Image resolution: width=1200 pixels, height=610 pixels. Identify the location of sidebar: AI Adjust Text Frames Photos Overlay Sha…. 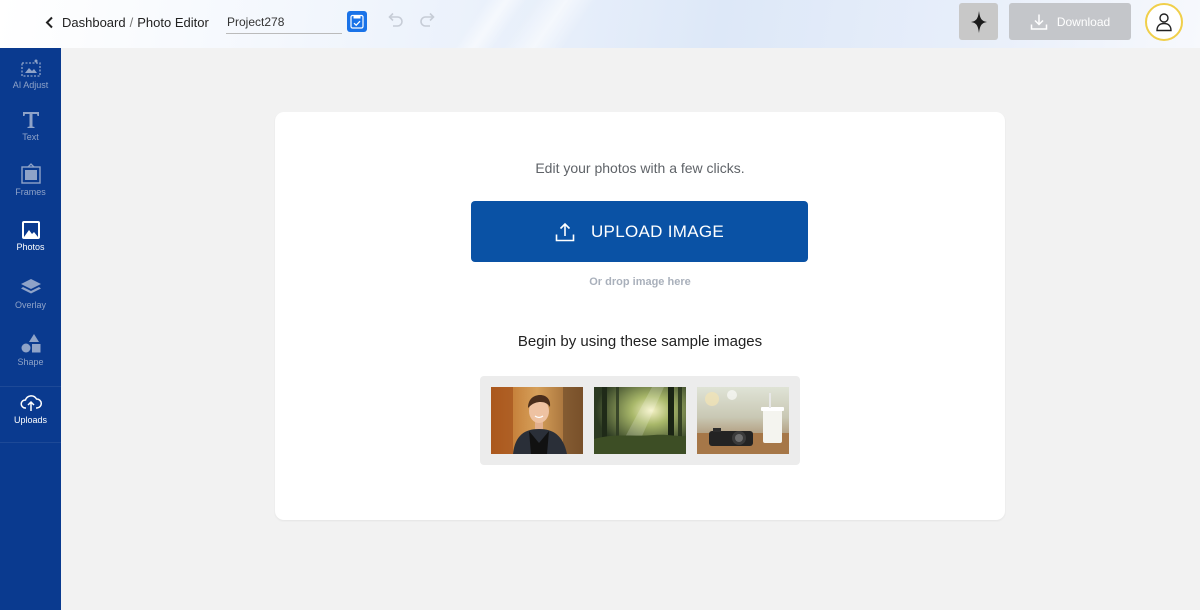
(30, 329).